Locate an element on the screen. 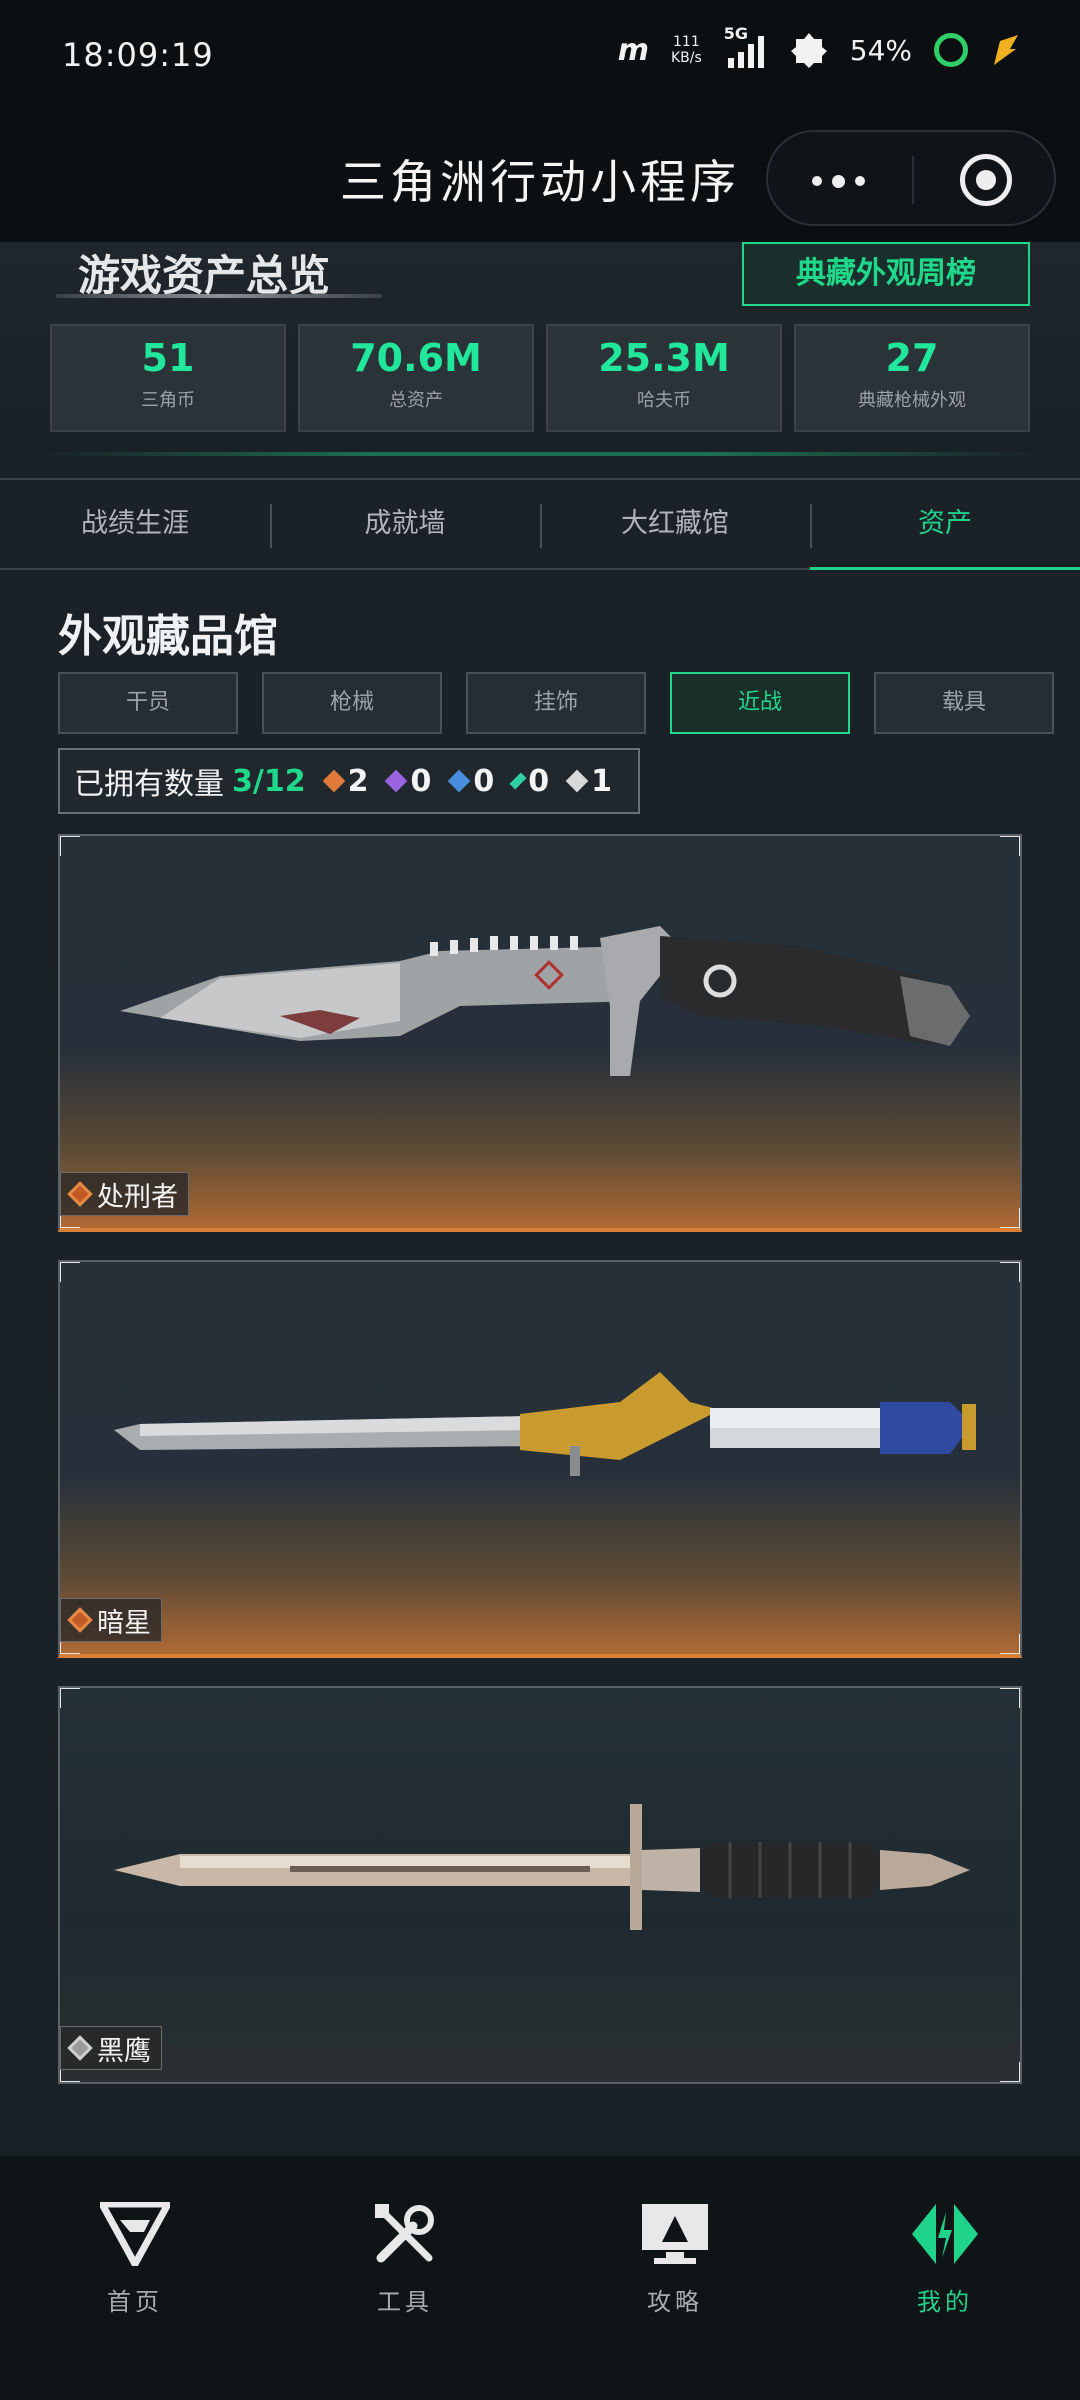 This screenshot has height=2400, width=1080. stat-collection-skins: 27 典藏枪械外观 is located at coordinates (912, 378).